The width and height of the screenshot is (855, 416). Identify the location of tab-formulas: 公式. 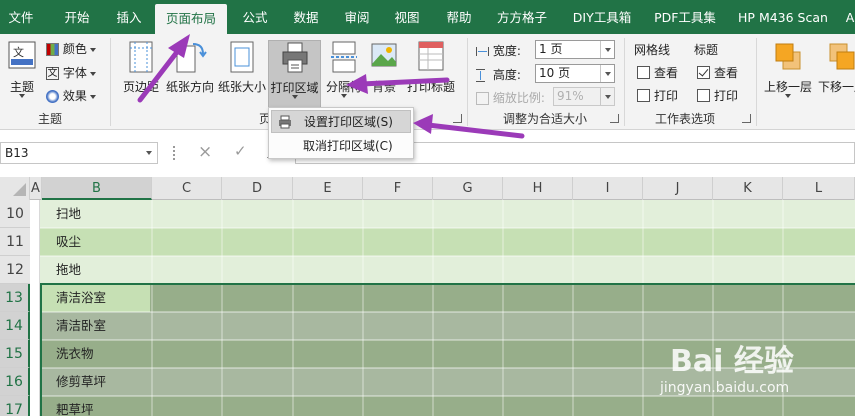
(255, 17).